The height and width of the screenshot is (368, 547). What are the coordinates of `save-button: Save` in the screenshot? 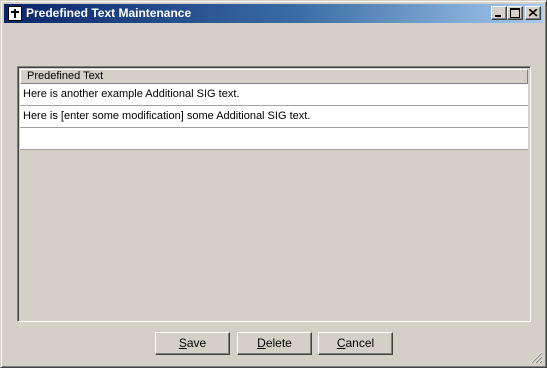 It's located at (192, 343).